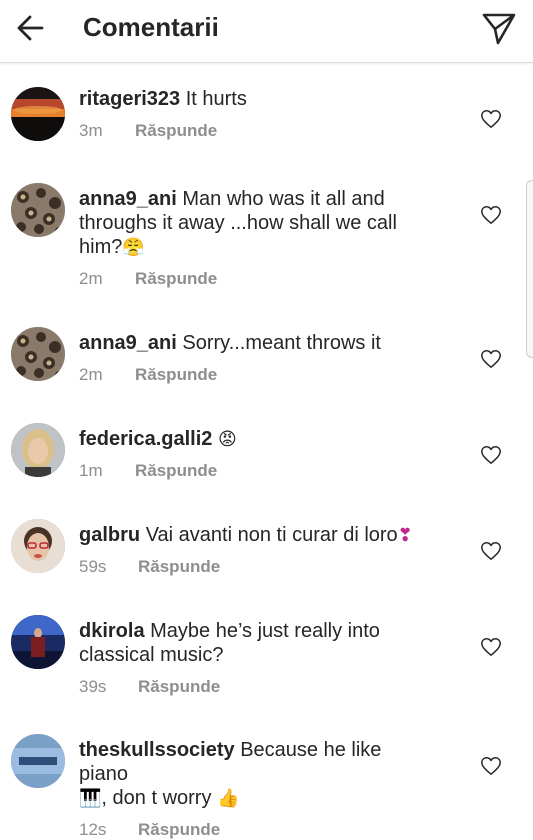  I want to click on comment-text: ritageri323 It hurts, so click(249, 99).